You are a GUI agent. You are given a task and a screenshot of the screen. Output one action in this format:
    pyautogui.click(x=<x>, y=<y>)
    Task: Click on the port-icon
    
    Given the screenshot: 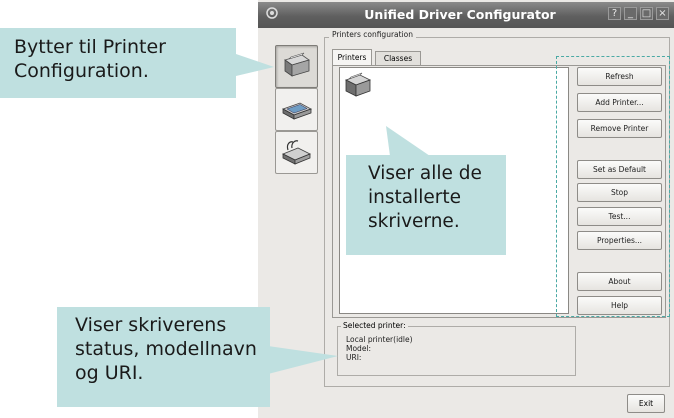 What is the action you would take?
    pyautogui.click(x=296, y=158)
    